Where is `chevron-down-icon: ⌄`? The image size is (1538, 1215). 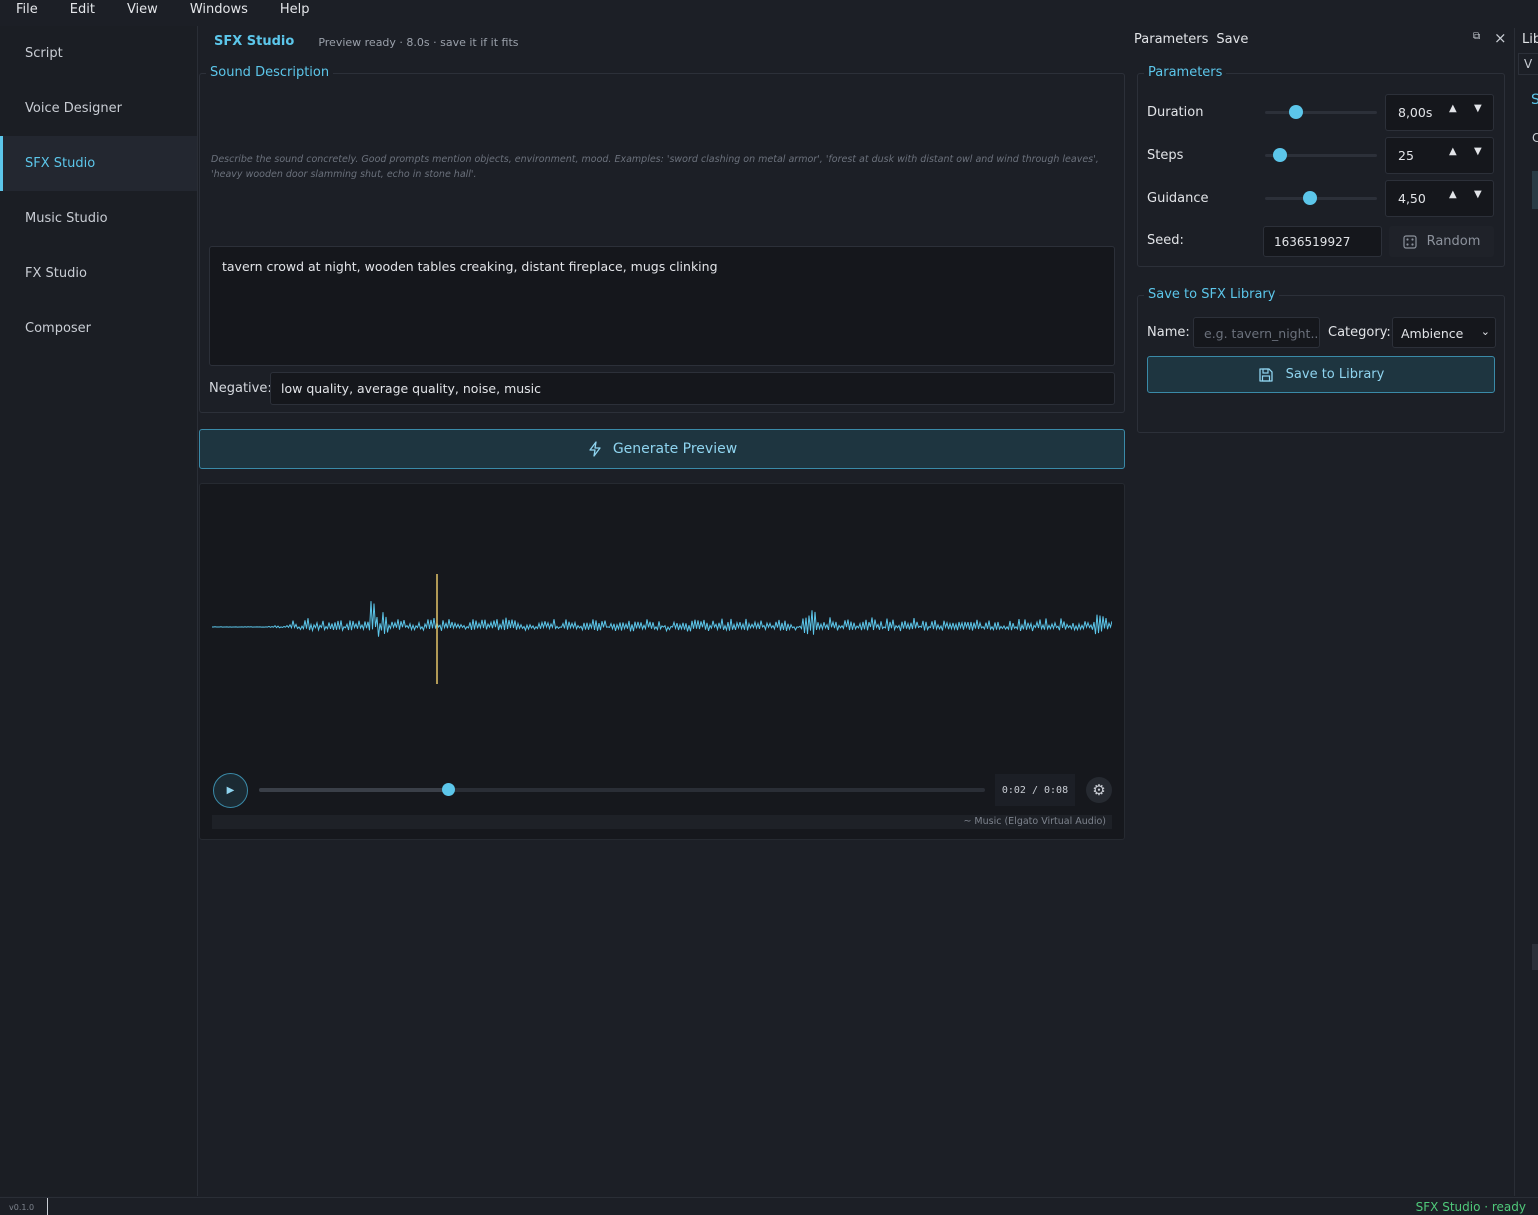
chevron-down-icon: ⌄ is located at coordinates (1485, 331).